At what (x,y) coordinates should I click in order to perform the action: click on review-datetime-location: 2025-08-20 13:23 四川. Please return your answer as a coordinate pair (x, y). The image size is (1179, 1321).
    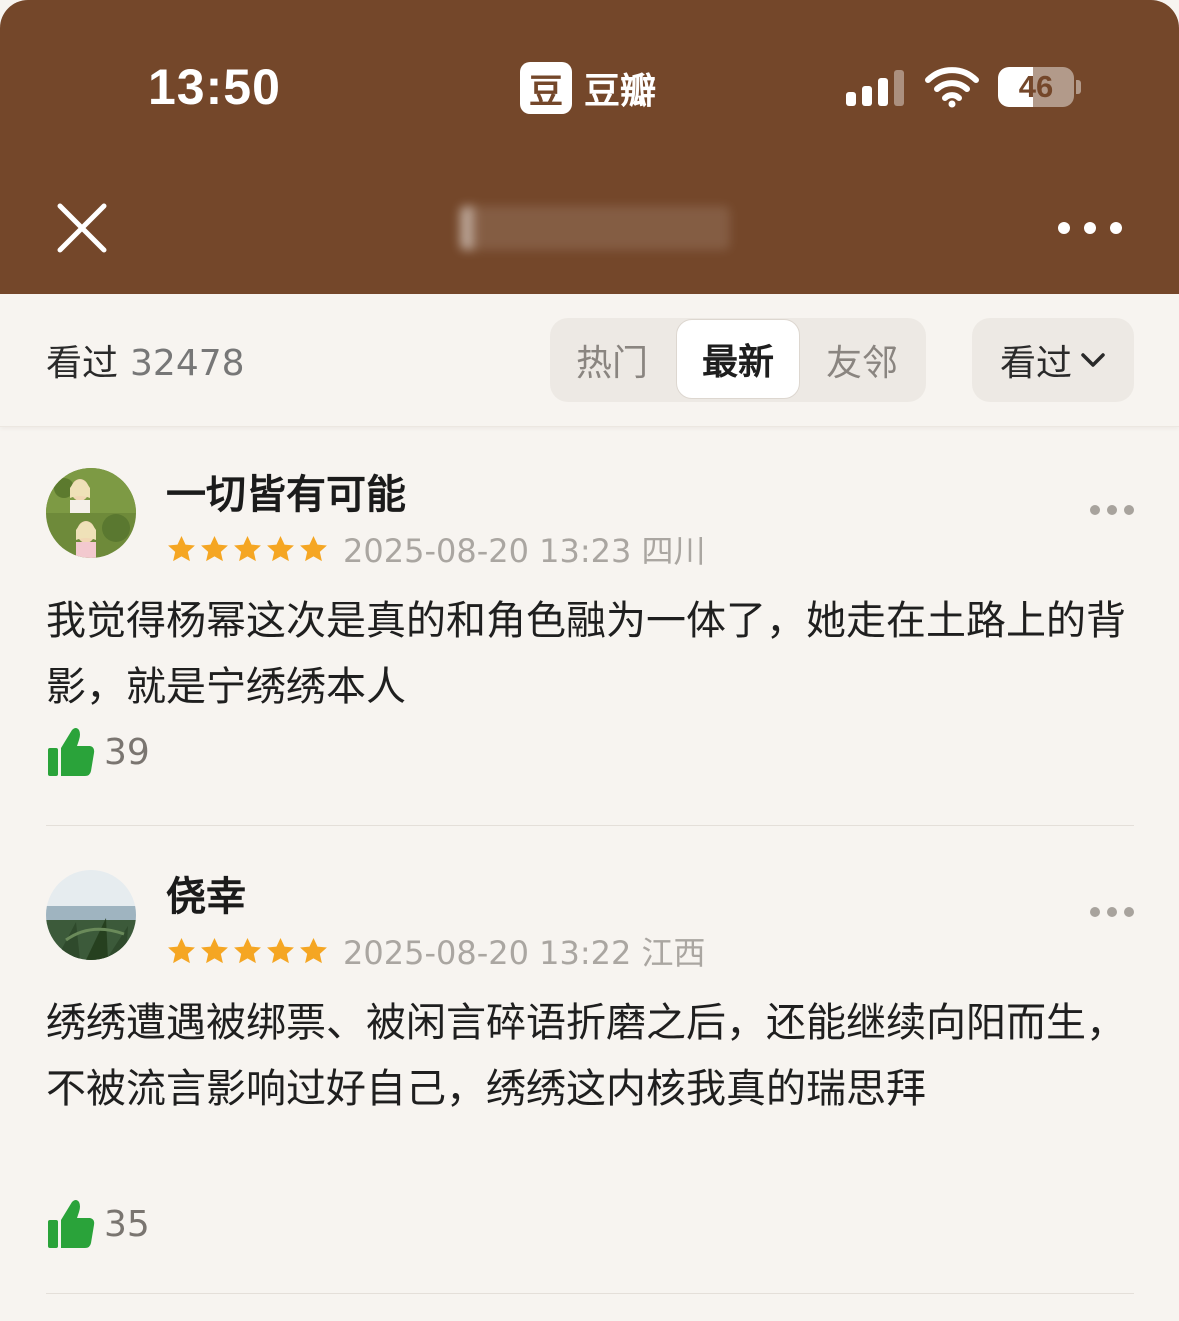
    Looking at the image, I should click on (524, 551).